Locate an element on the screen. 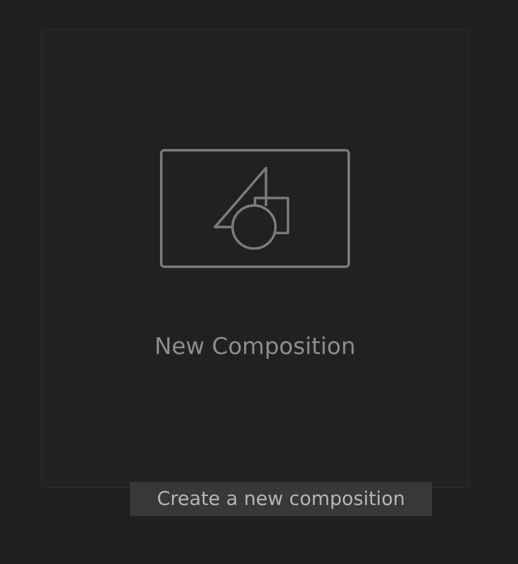  composition-icon is located at coordinates (255, 208).